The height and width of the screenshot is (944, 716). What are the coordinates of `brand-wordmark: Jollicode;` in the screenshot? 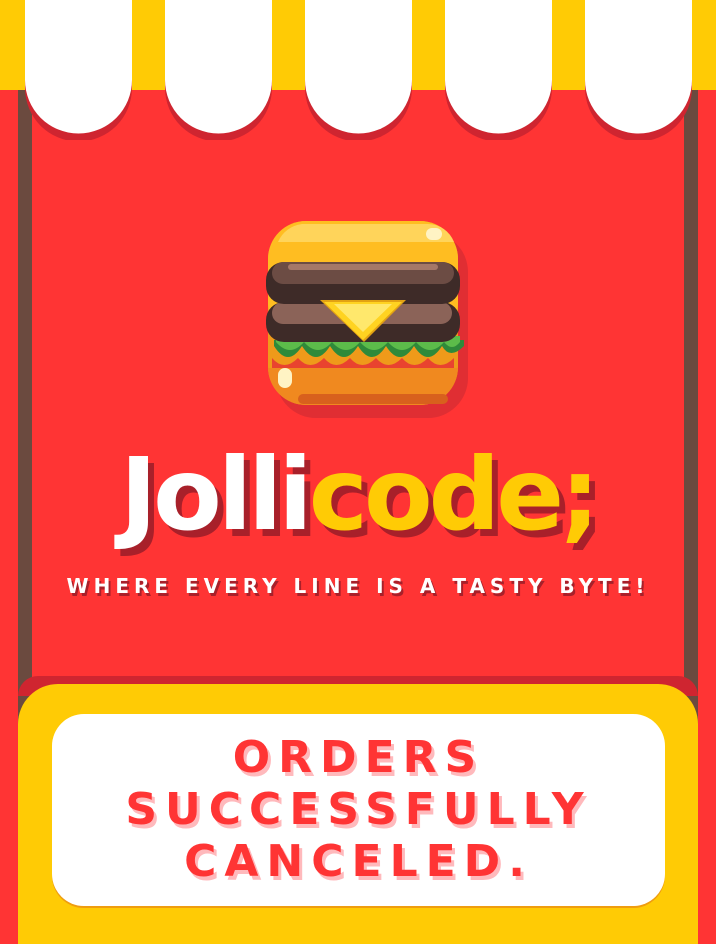 It's located at (358, 495).